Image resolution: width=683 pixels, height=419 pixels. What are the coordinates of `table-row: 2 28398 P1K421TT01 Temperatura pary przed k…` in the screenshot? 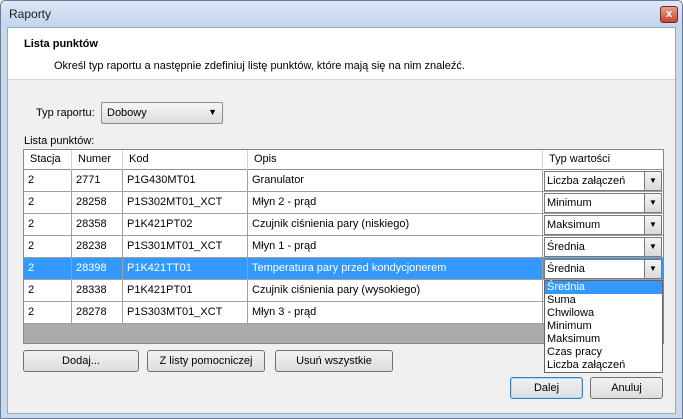 It's located at (343, 269).